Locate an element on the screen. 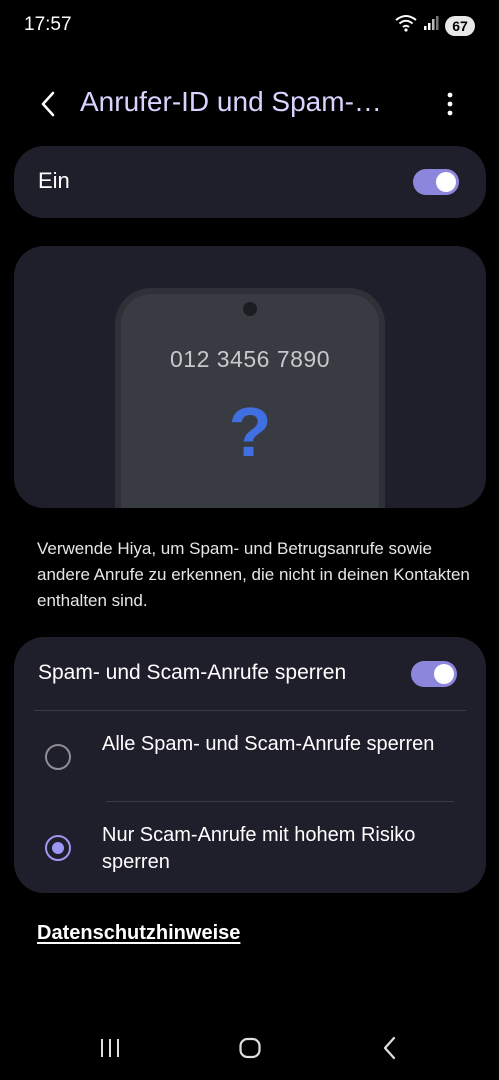 This screenshot has width=499, height=1080. radio-button-selected is located at coordinates (58, 848).